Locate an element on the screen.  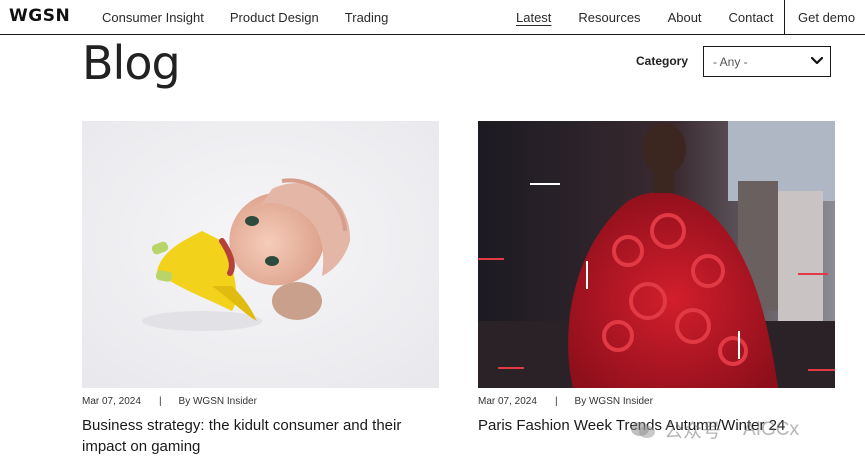
category-select: - Any - is located at coordinates (767, 61).